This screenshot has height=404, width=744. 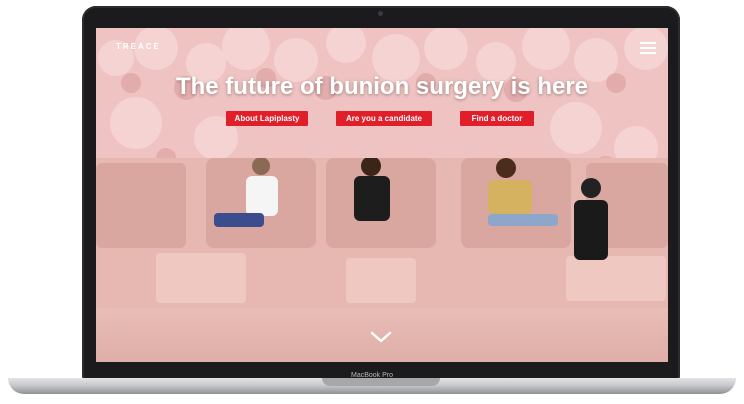 I want to click on device-label: MacBook Pro, so click(x=372, y=375).